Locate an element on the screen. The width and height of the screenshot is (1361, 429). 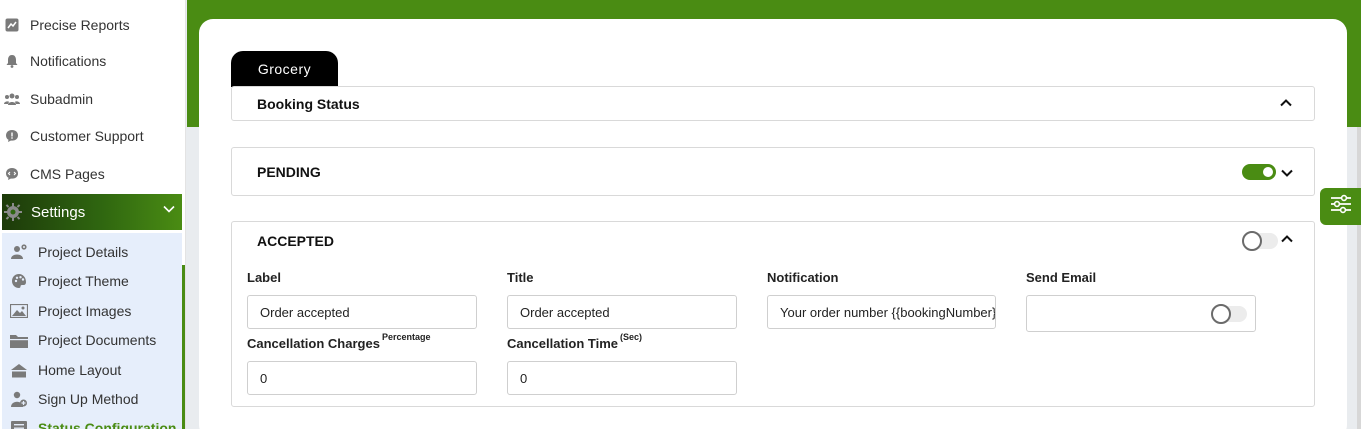
sidebar-item-label: CMS Pages is located at coordinates (67, 174).